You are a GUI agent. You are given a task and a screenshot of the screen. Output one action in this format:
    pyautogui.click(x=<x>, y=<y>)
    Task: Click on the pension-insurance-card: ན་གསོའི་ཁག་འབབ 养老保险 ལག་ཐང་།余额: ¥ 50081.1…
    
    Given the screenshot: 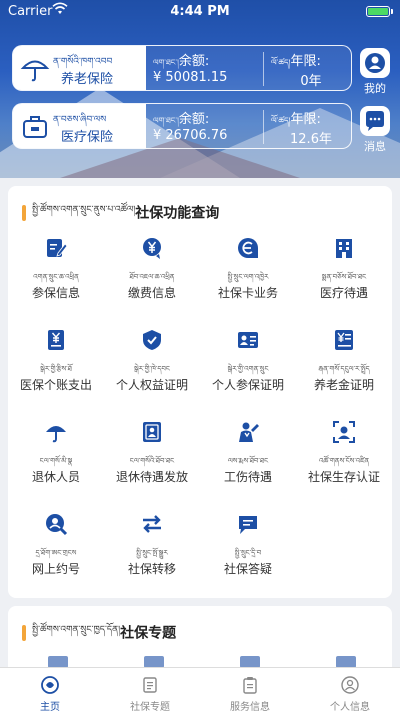 What is the action you would take?
    pyautogui.click(x=182, y=68)
    